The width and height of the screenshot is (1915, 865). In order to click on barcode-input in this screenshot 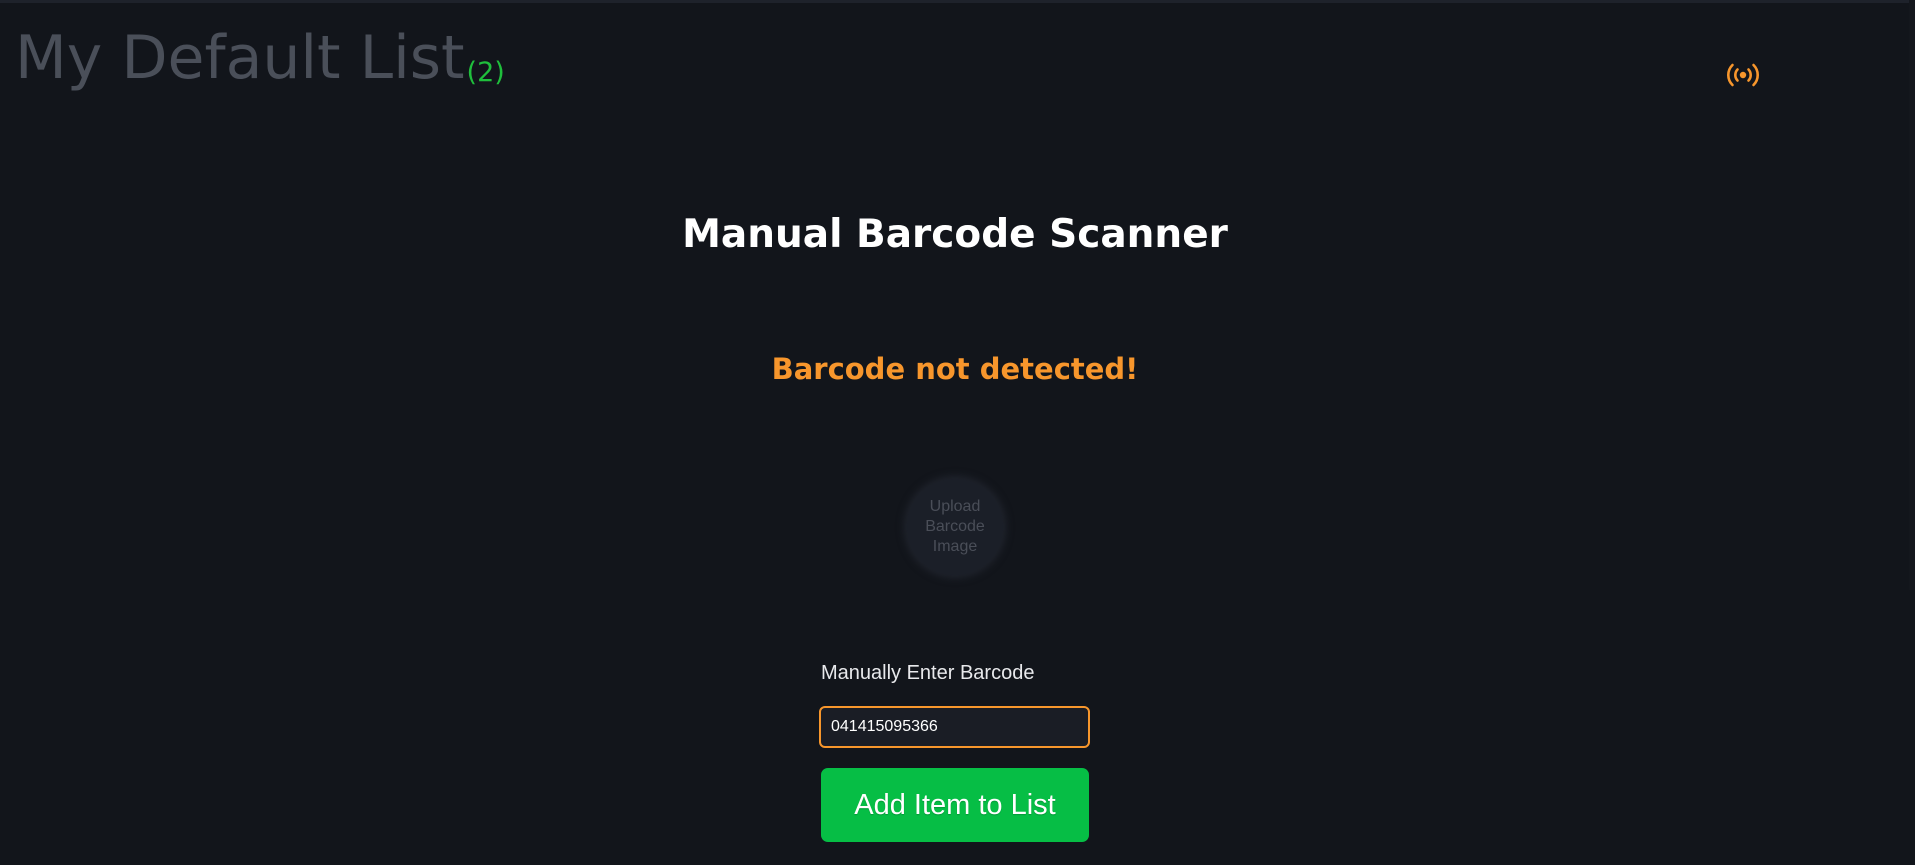, I will do `click(954, 727)`.